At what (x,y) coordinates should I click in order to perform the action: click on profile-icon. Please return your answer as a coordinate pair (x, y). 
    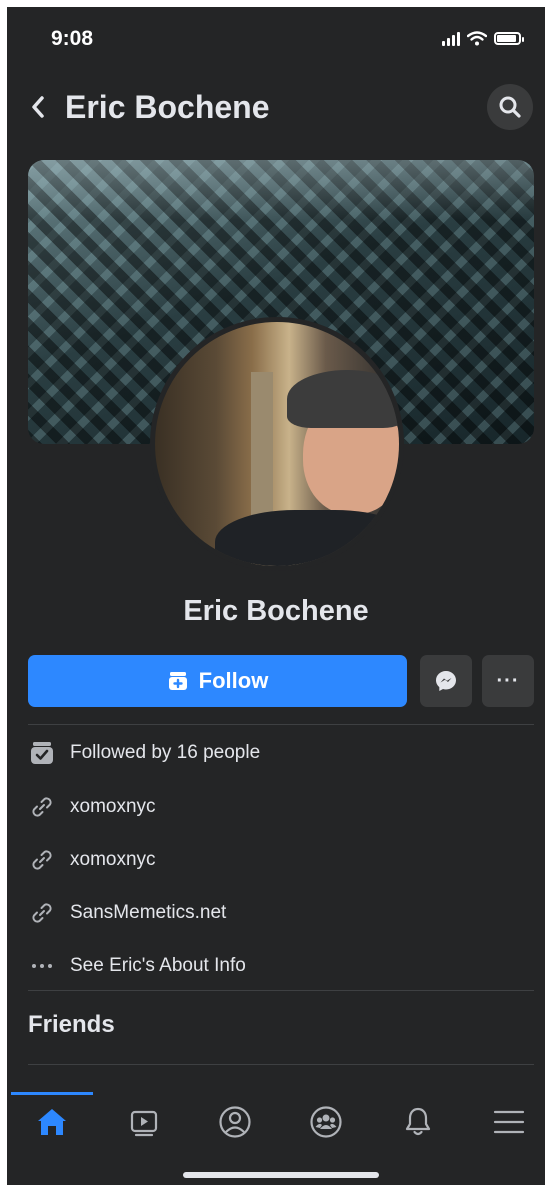
    Looking at the image, I should click on (235, 1122).